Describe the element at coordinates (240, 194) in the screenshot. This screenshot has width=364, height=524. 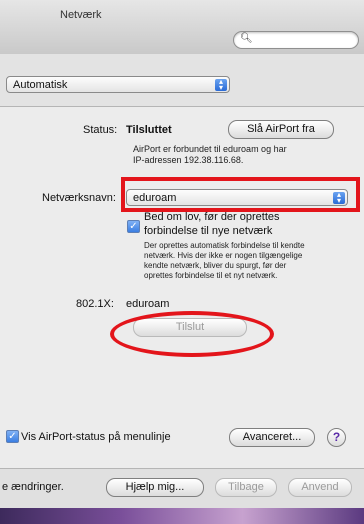
I see `highlight-network-name` at that location.